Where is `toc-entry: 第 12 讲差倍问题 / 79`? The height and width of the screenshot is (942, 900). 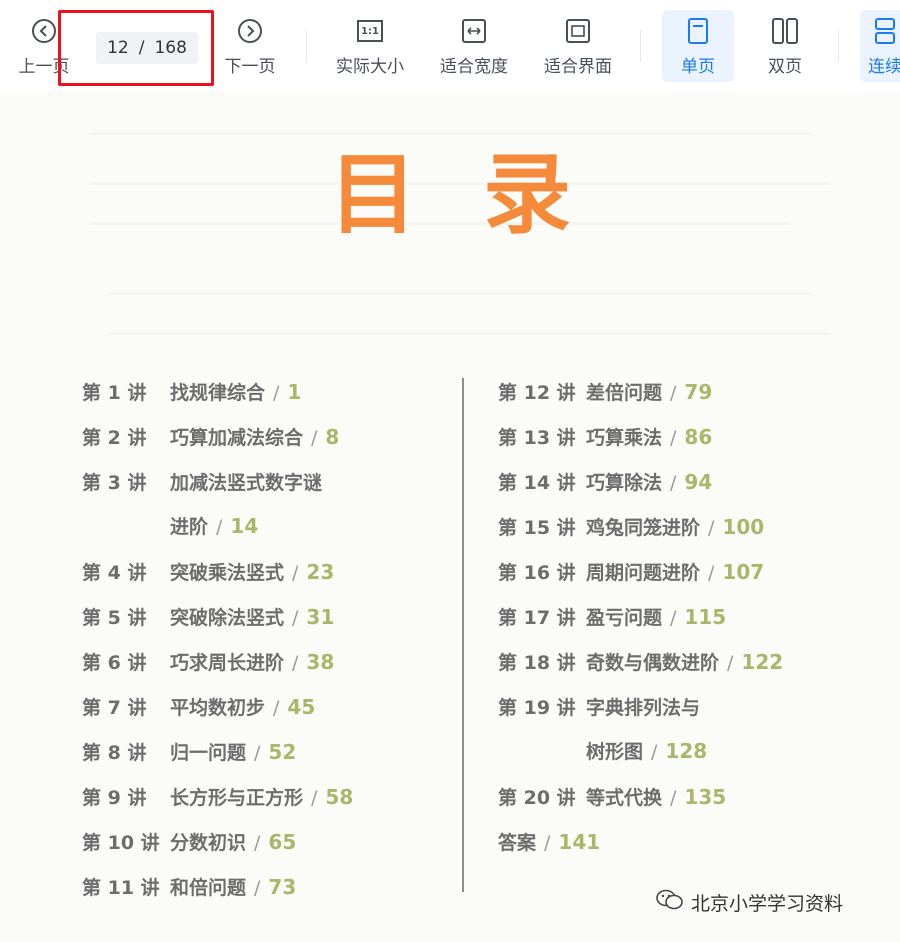 toc-entry: 第 12 讲差倍问题 / 79 is located at coordinates (605, 391).